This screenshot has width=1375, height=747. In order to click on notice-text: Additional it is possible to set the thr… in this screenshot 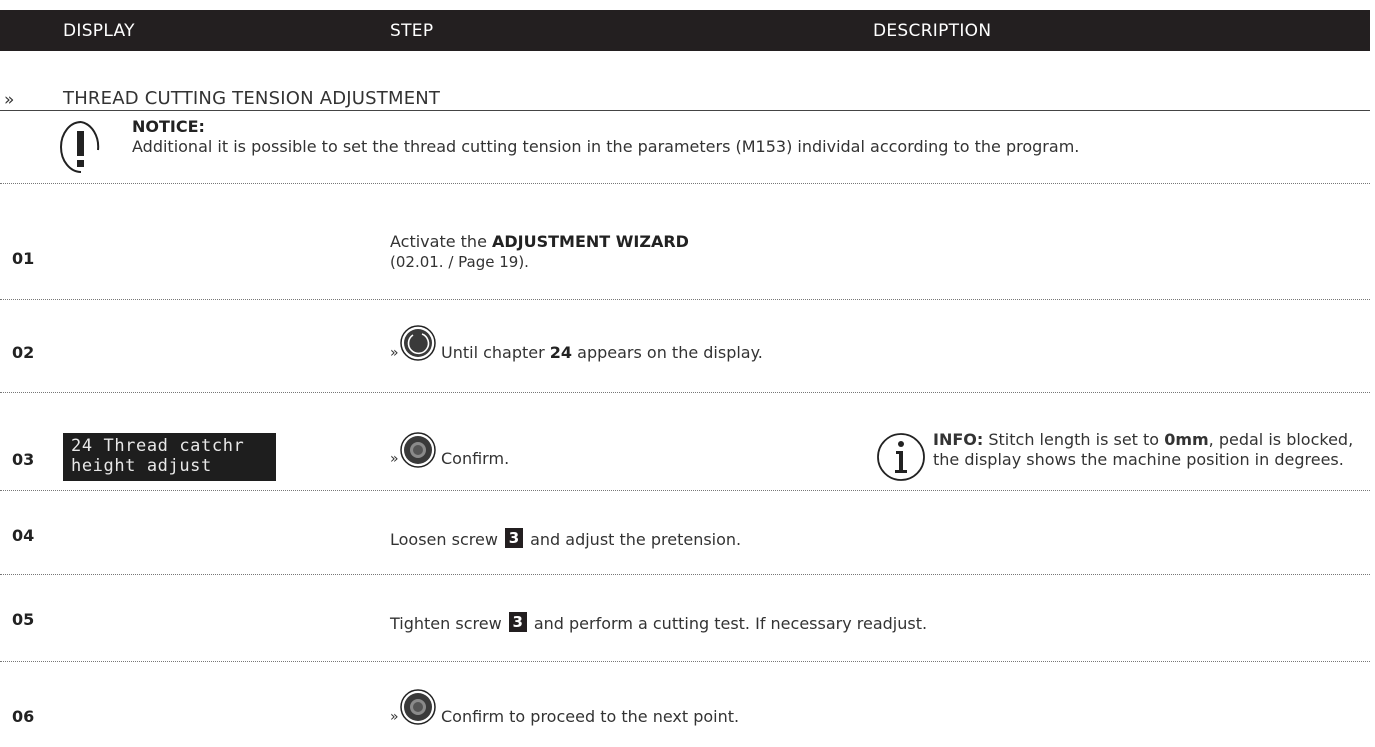, I will do `click(606, 146)`.